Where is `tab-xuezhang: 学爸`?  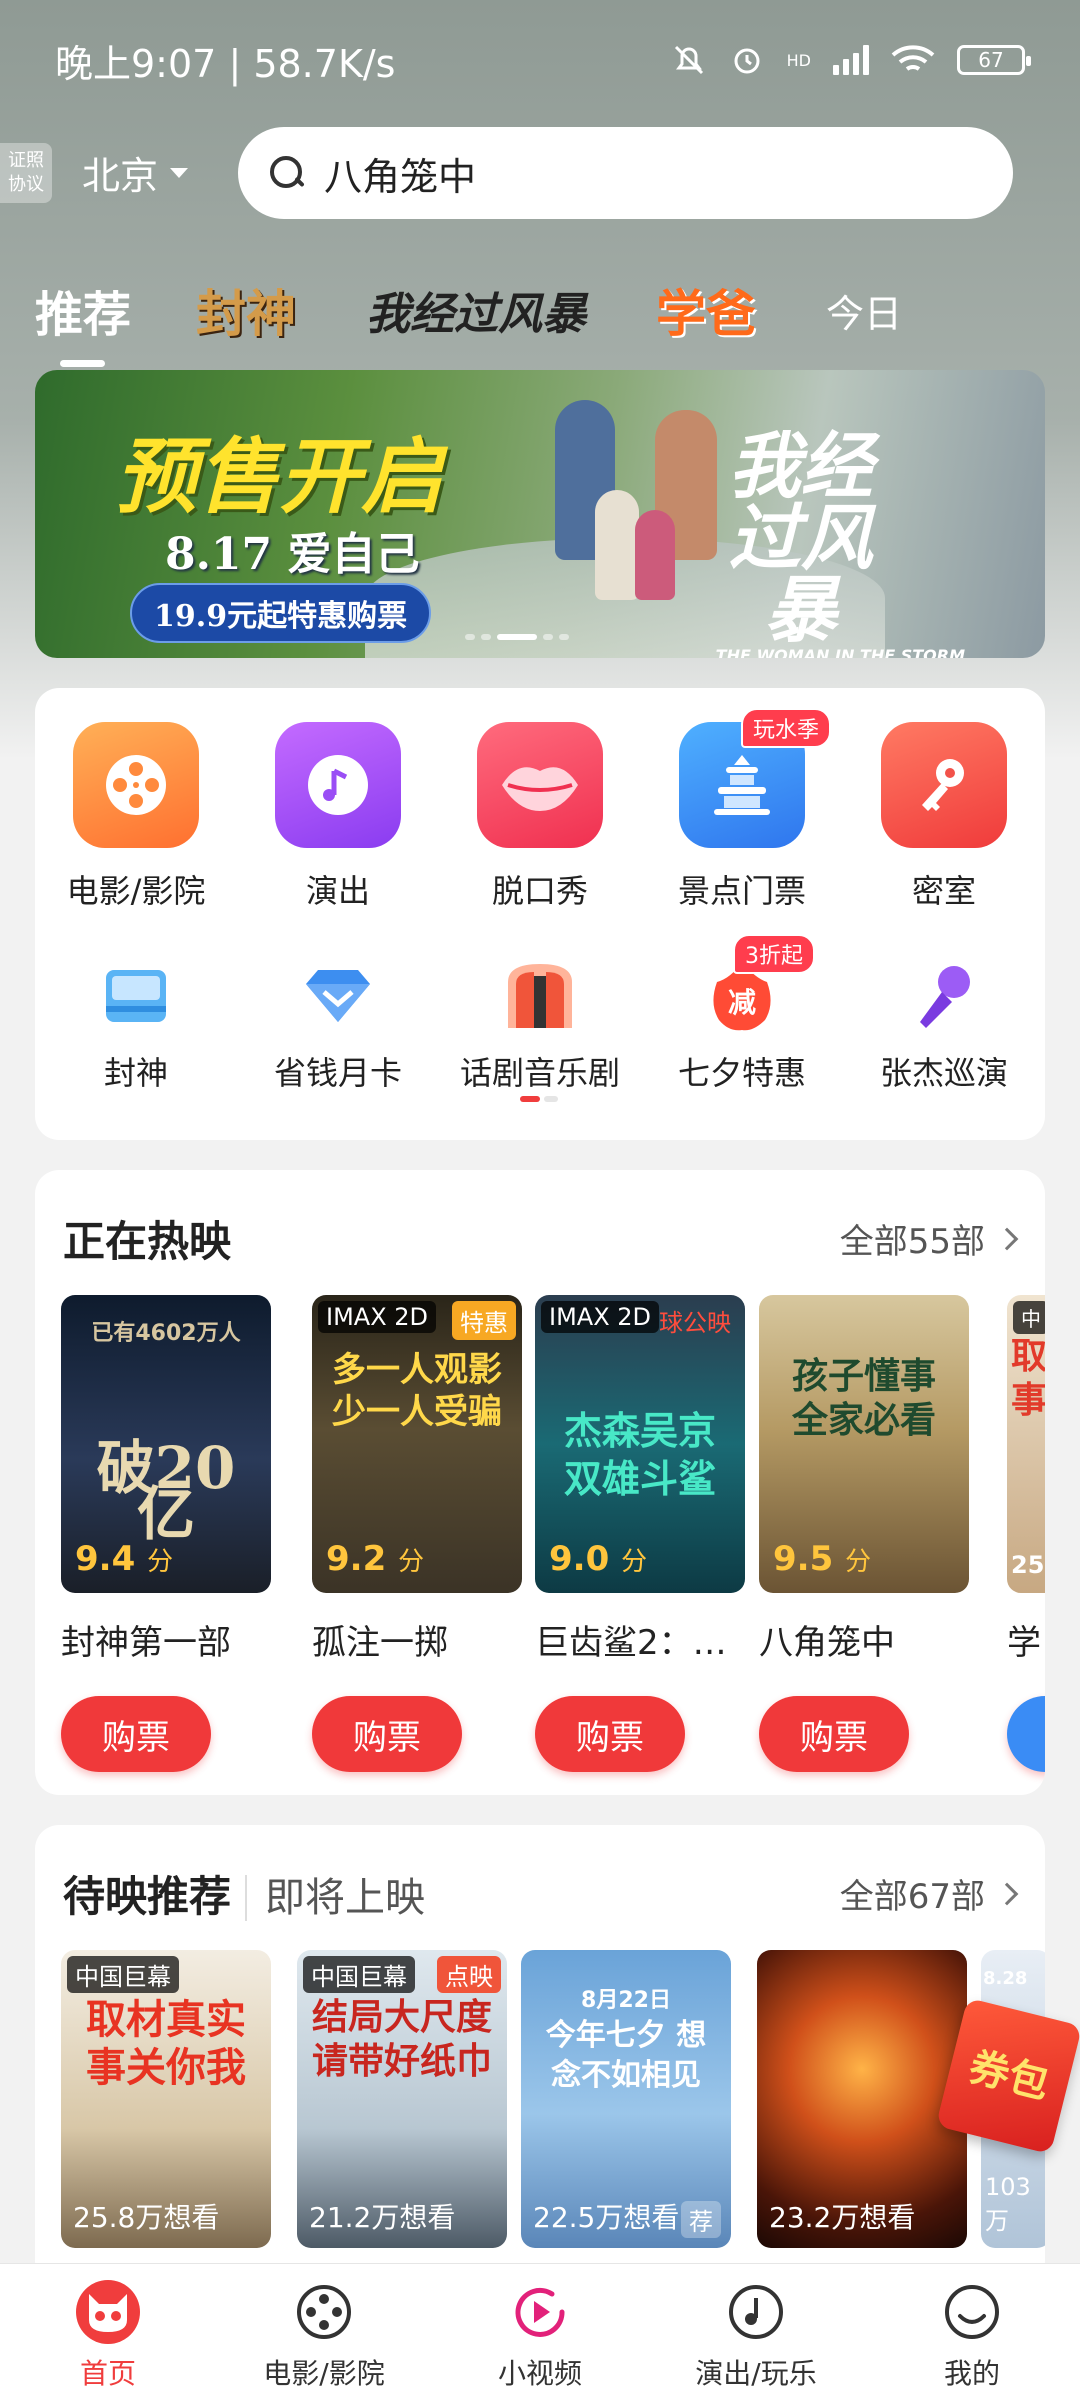
tab-xuezhang: 学爸 is located at coordinates (706, 310).